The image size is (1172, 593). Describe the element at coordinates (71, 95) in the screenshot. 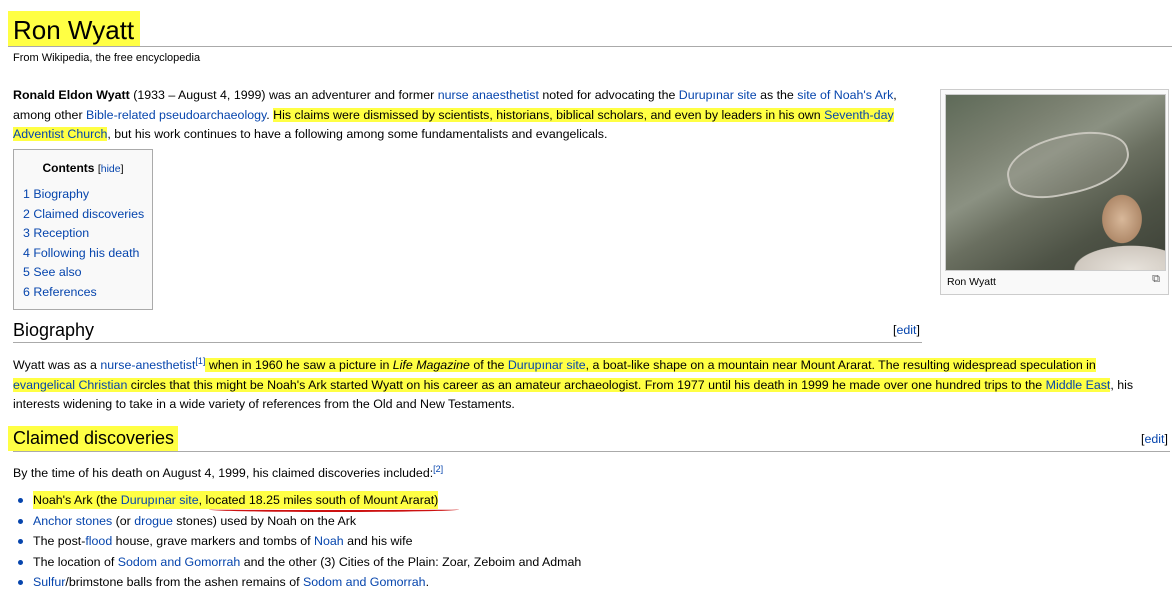

I see `lead-name: Ronald Eldon Wyatt` at that location.